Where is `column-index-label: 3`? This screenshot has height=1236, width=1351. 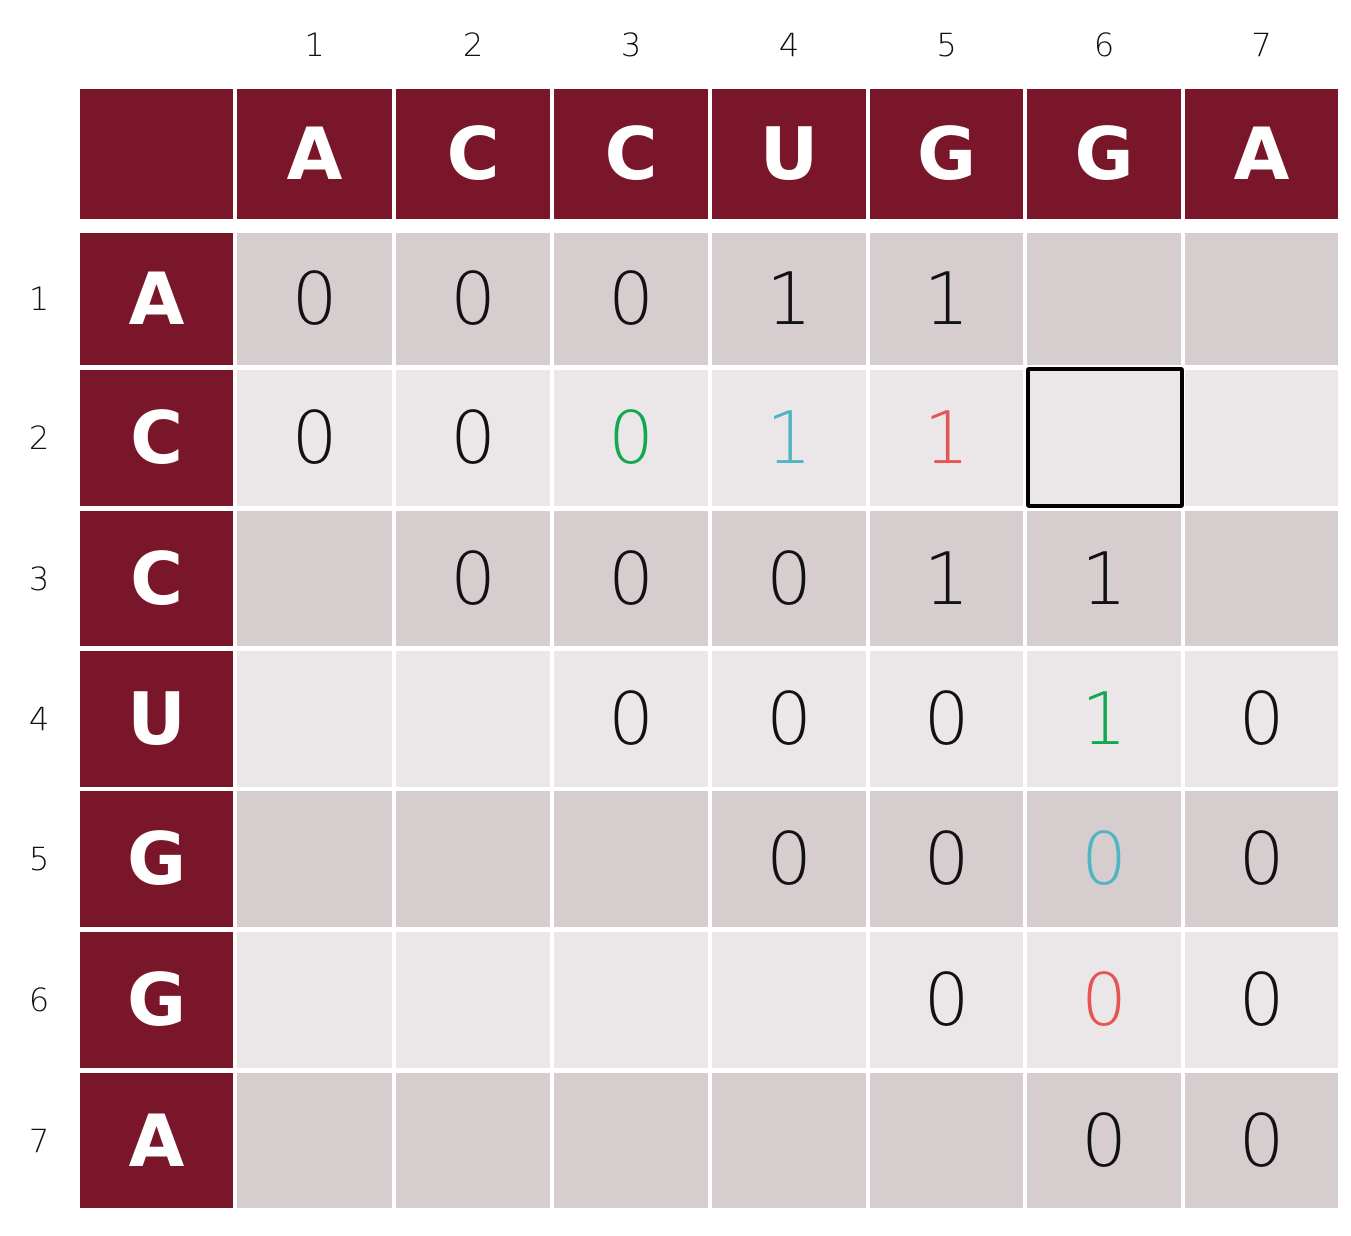 column-index-label: 3 is located at coordinates (631, 45).